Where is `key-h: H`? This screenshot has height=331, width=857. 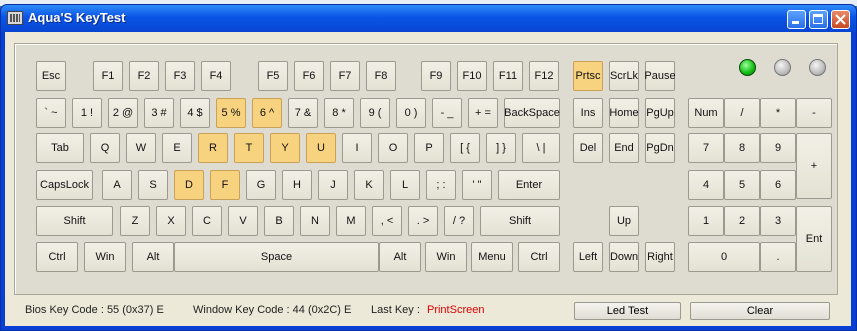 key-h: H is located at coordinates (297, 185).